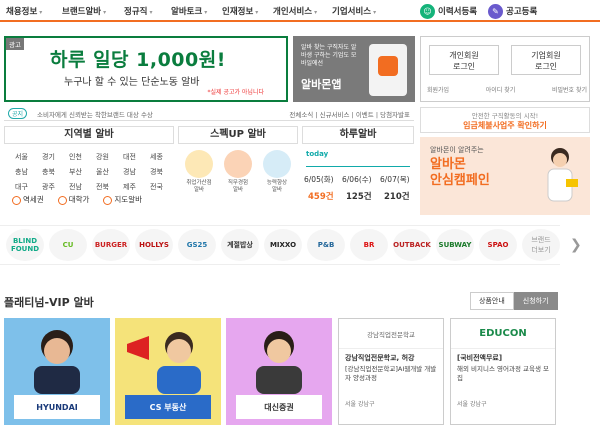 Image resolution: width=600 pixels, height=425 pixels. What do you see at coordinates (541, 245) in the screenshot?
I see `brand-more-link: 브랜드 더보기` at bounding box center [541, 245].